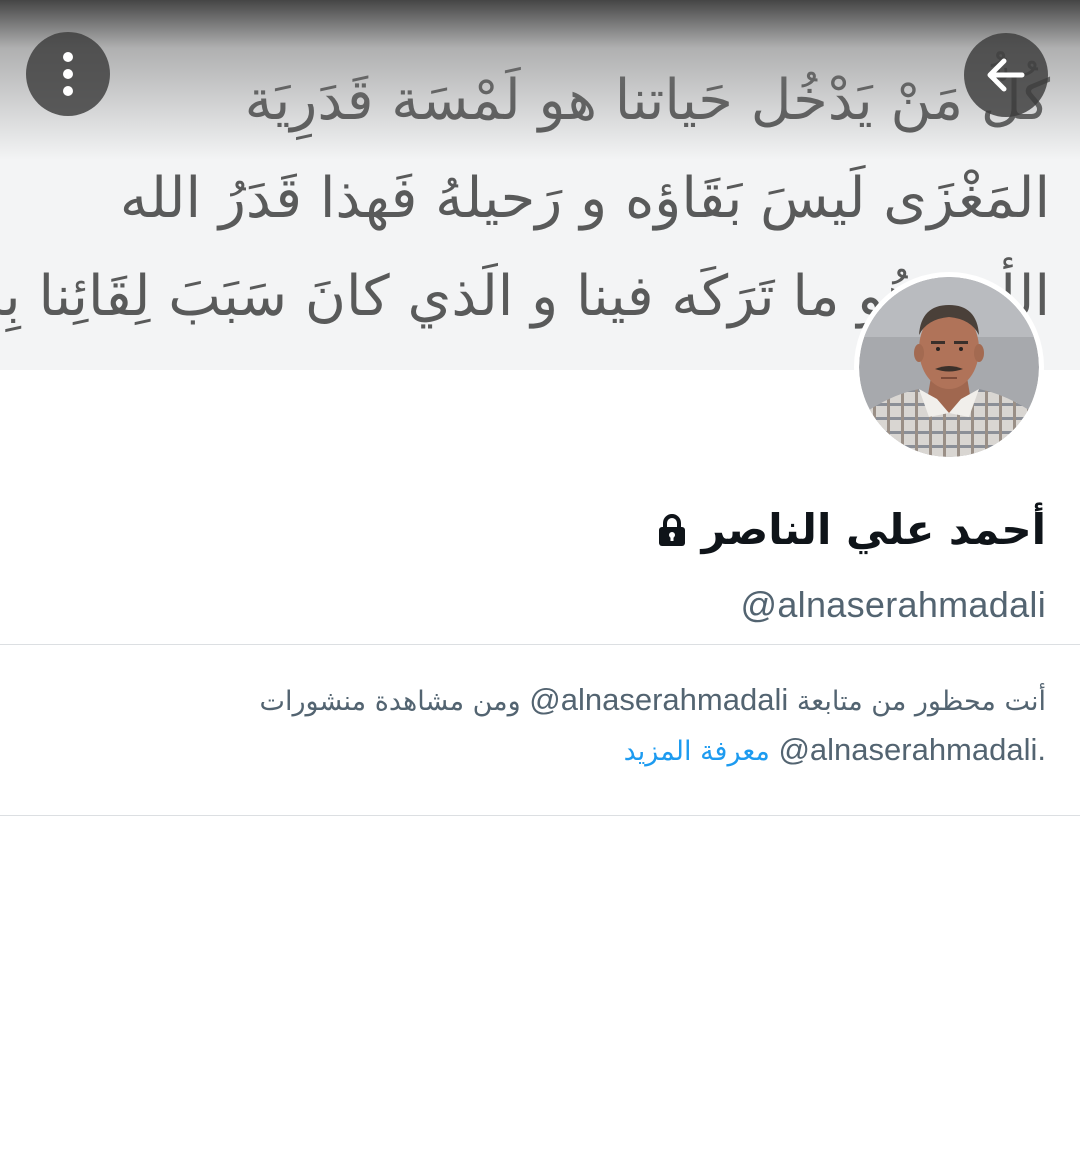 This screenshot has width=1080, height=1169. I want to click on more-vertical-icon, so click(68, 74).